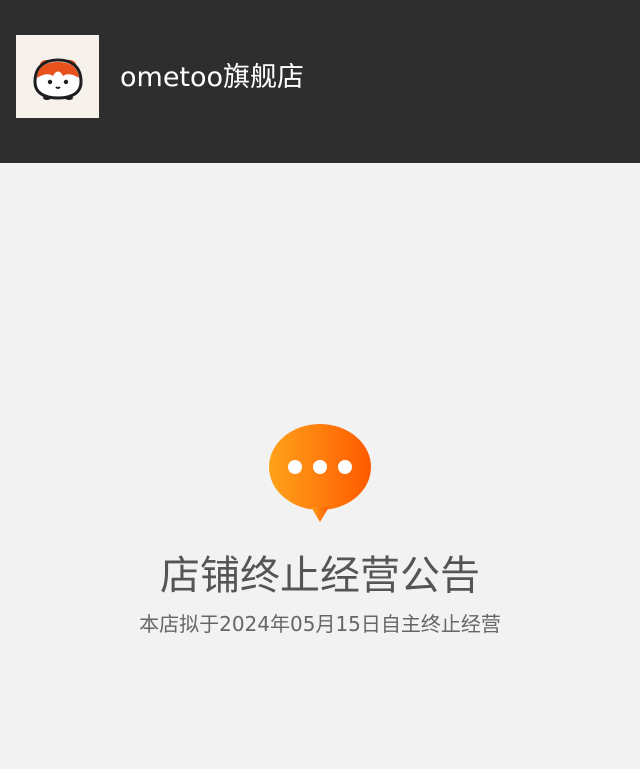  What do you see at coordinates (212, 78) in the screenshot?
I see `shop-name: ometoo旗舰店` at bounding box center [212, 78].